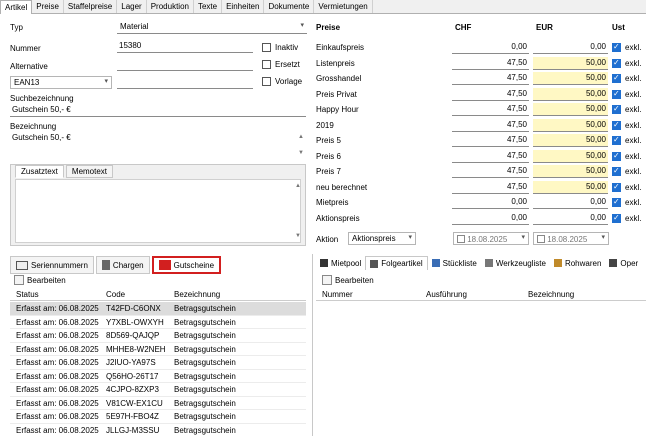 Image resolution: width=646 pixels, height=436 pixels. Describe the element at coordinates (158, 110) in the screenshot. I see `suchbezeichnung-field: Gutschein 50,- €` at that location.